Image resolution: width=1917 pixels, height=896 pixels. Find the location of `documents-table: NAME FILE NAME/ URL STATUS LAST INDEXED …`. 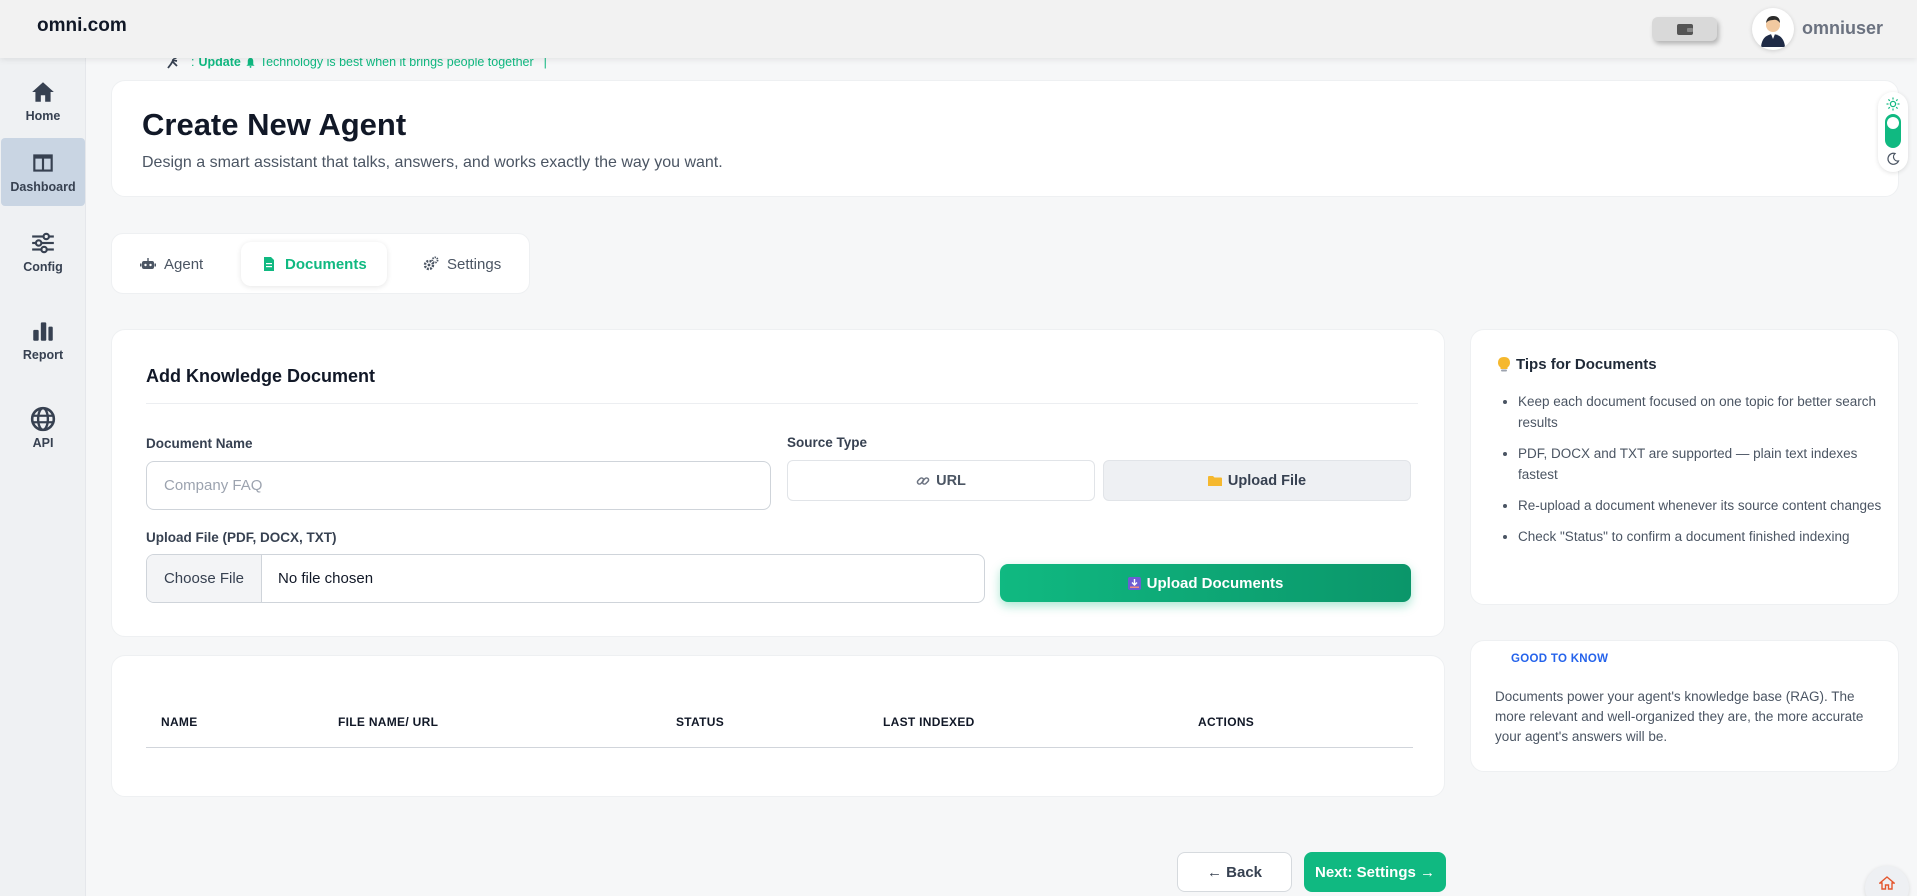

documents-table: NAME FILE NAME/ URL STATUS LAST INDEXED … is located at coordinates (778, 726).